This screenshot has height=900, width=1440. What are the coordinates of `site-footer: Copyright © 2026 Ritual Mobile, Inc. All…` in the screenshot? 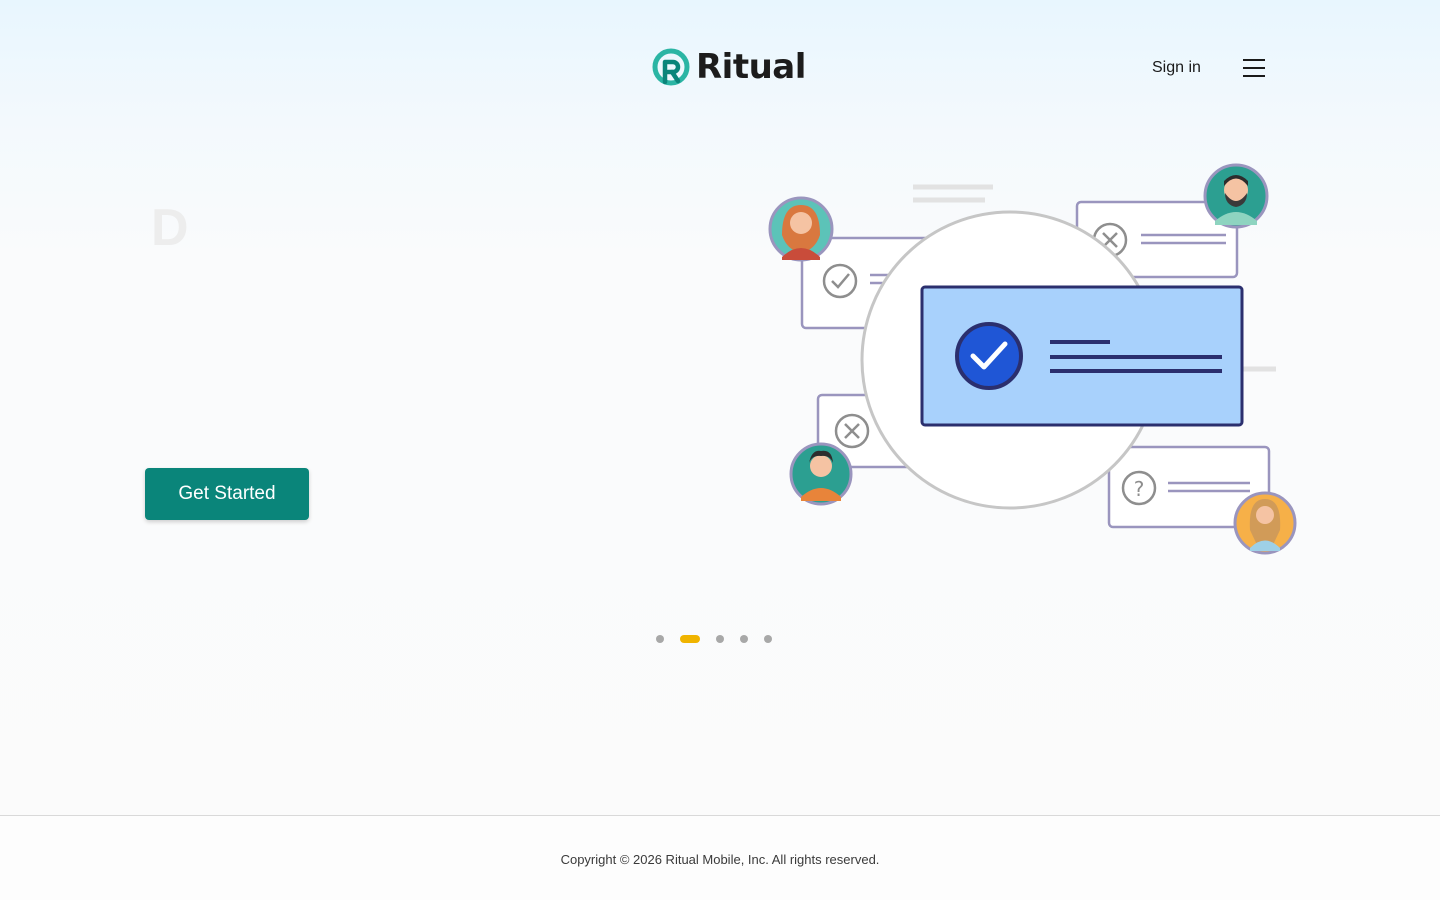 It's located at (720, 857).